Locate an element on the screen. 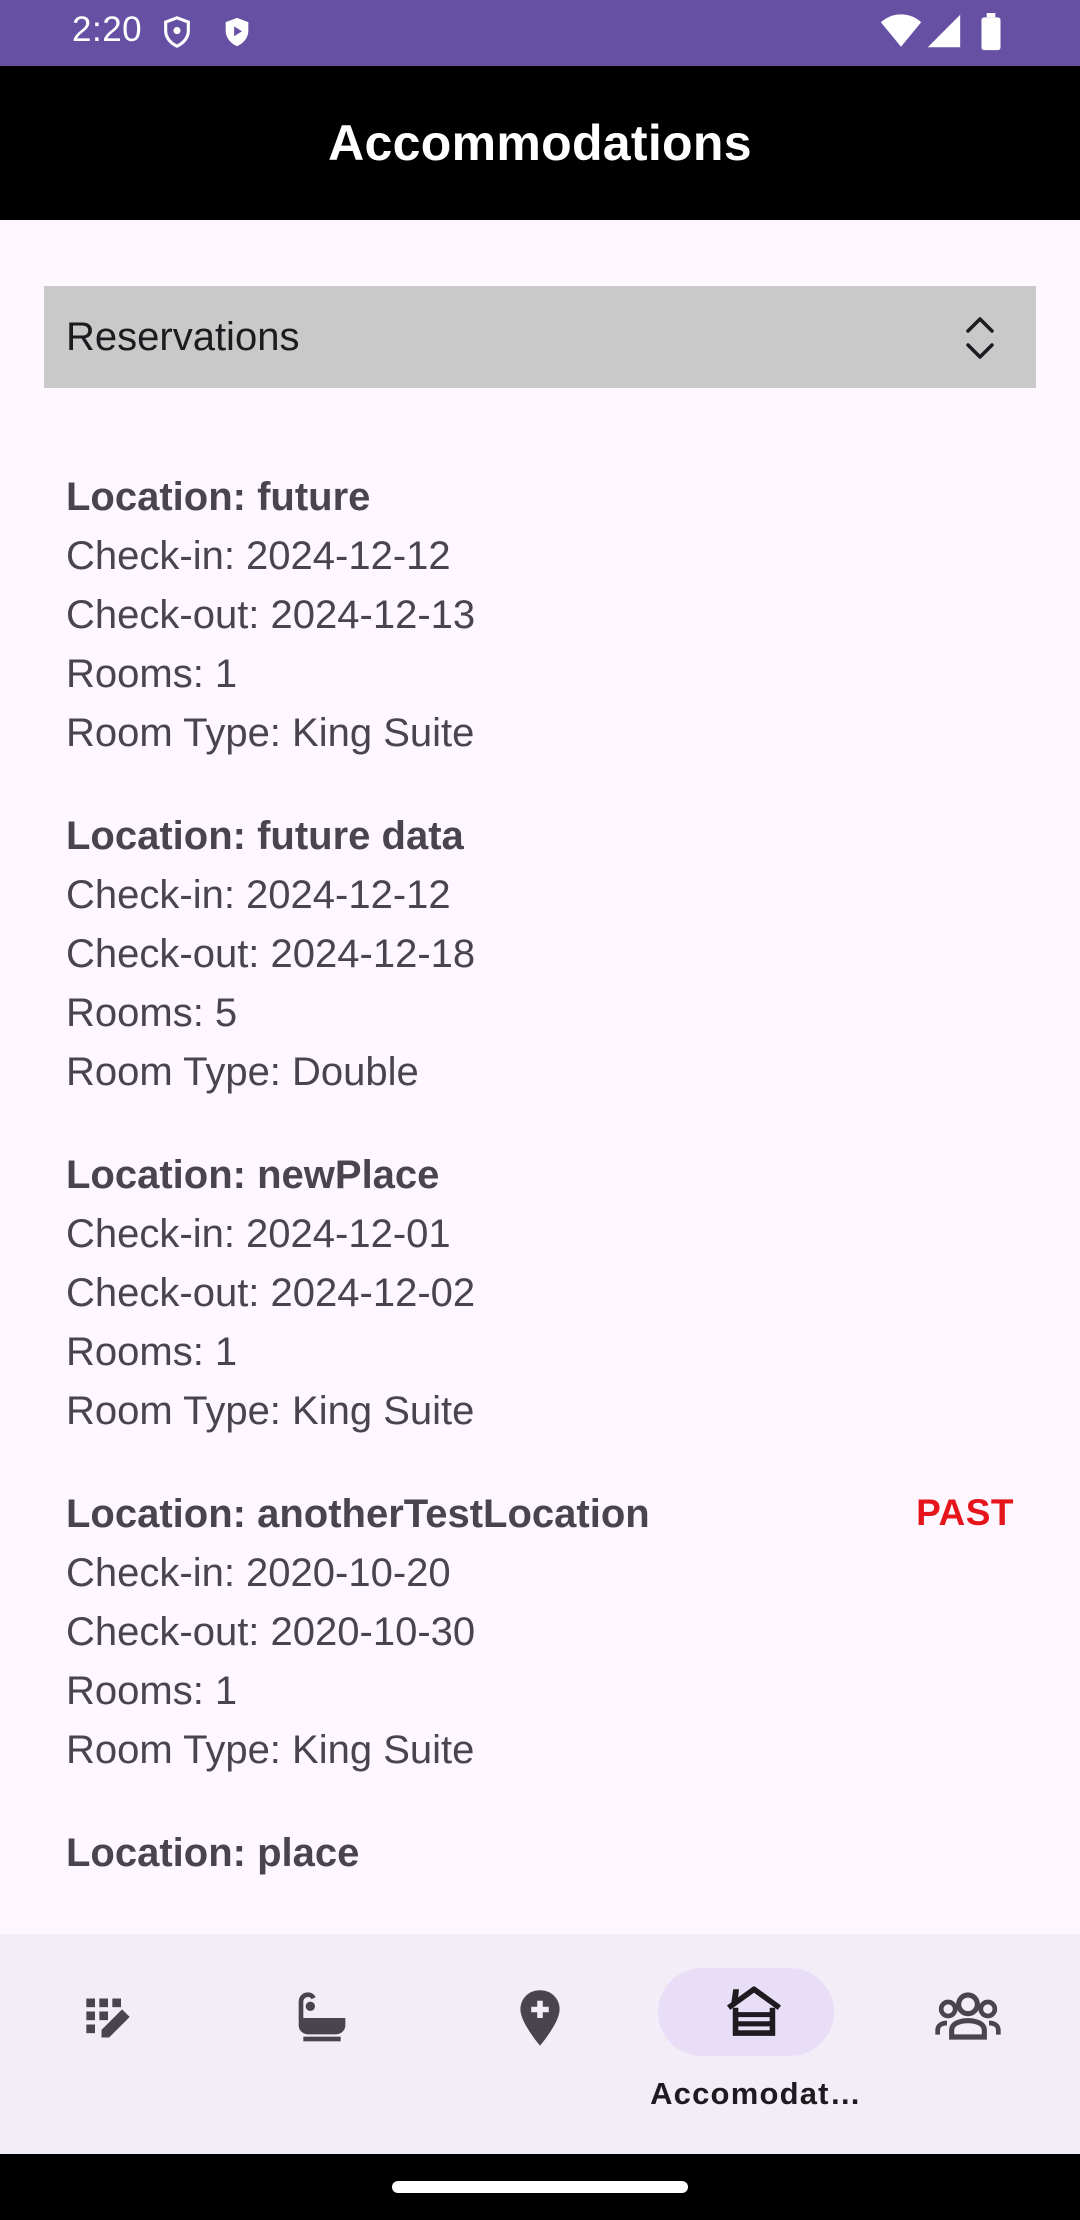 Image resolution: width=1080 pixels, height=2220 pixels. reservation-check-in: Check-in: 2024-12-01 is located at coordinates (258, 1234).